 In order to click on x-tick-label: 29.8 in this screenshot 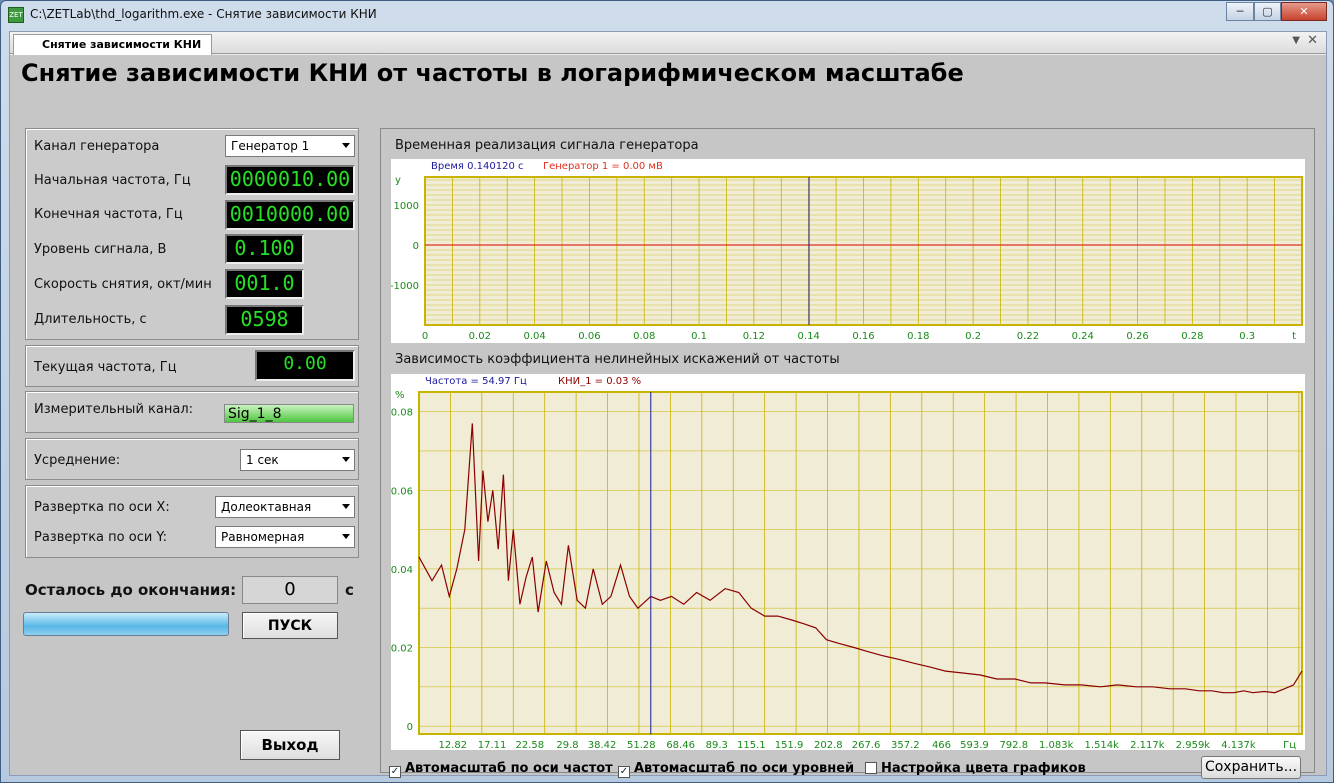, I will do `click(567, 745)`.